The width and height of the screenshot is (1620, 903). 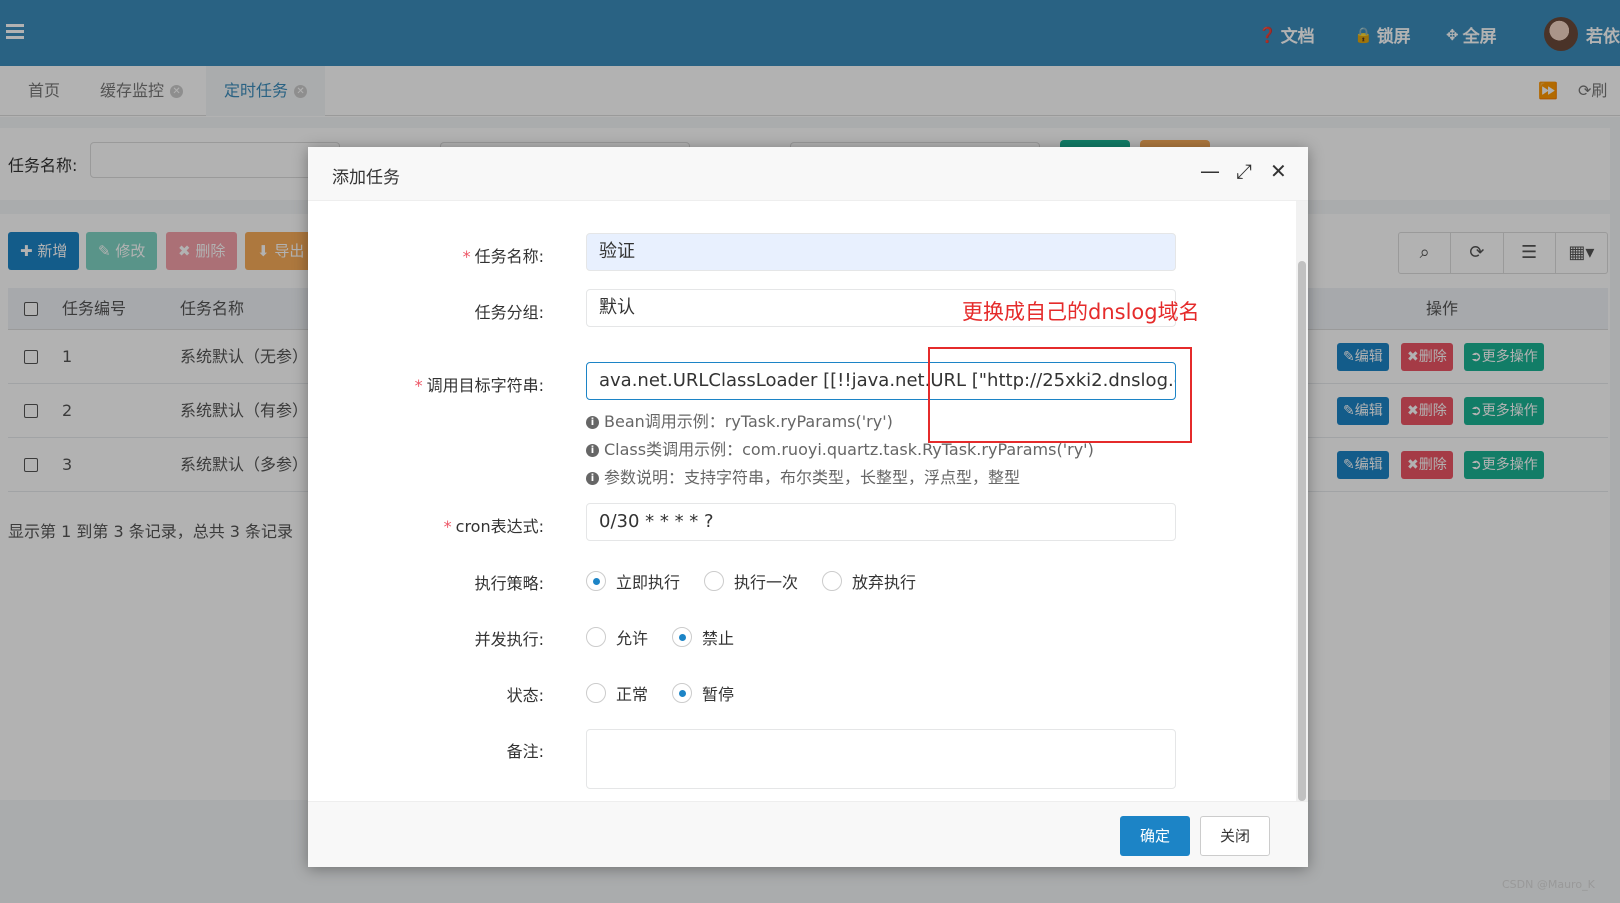 I want to click on dialog-footer: 确定 关闭, so click(x=808, y=834).